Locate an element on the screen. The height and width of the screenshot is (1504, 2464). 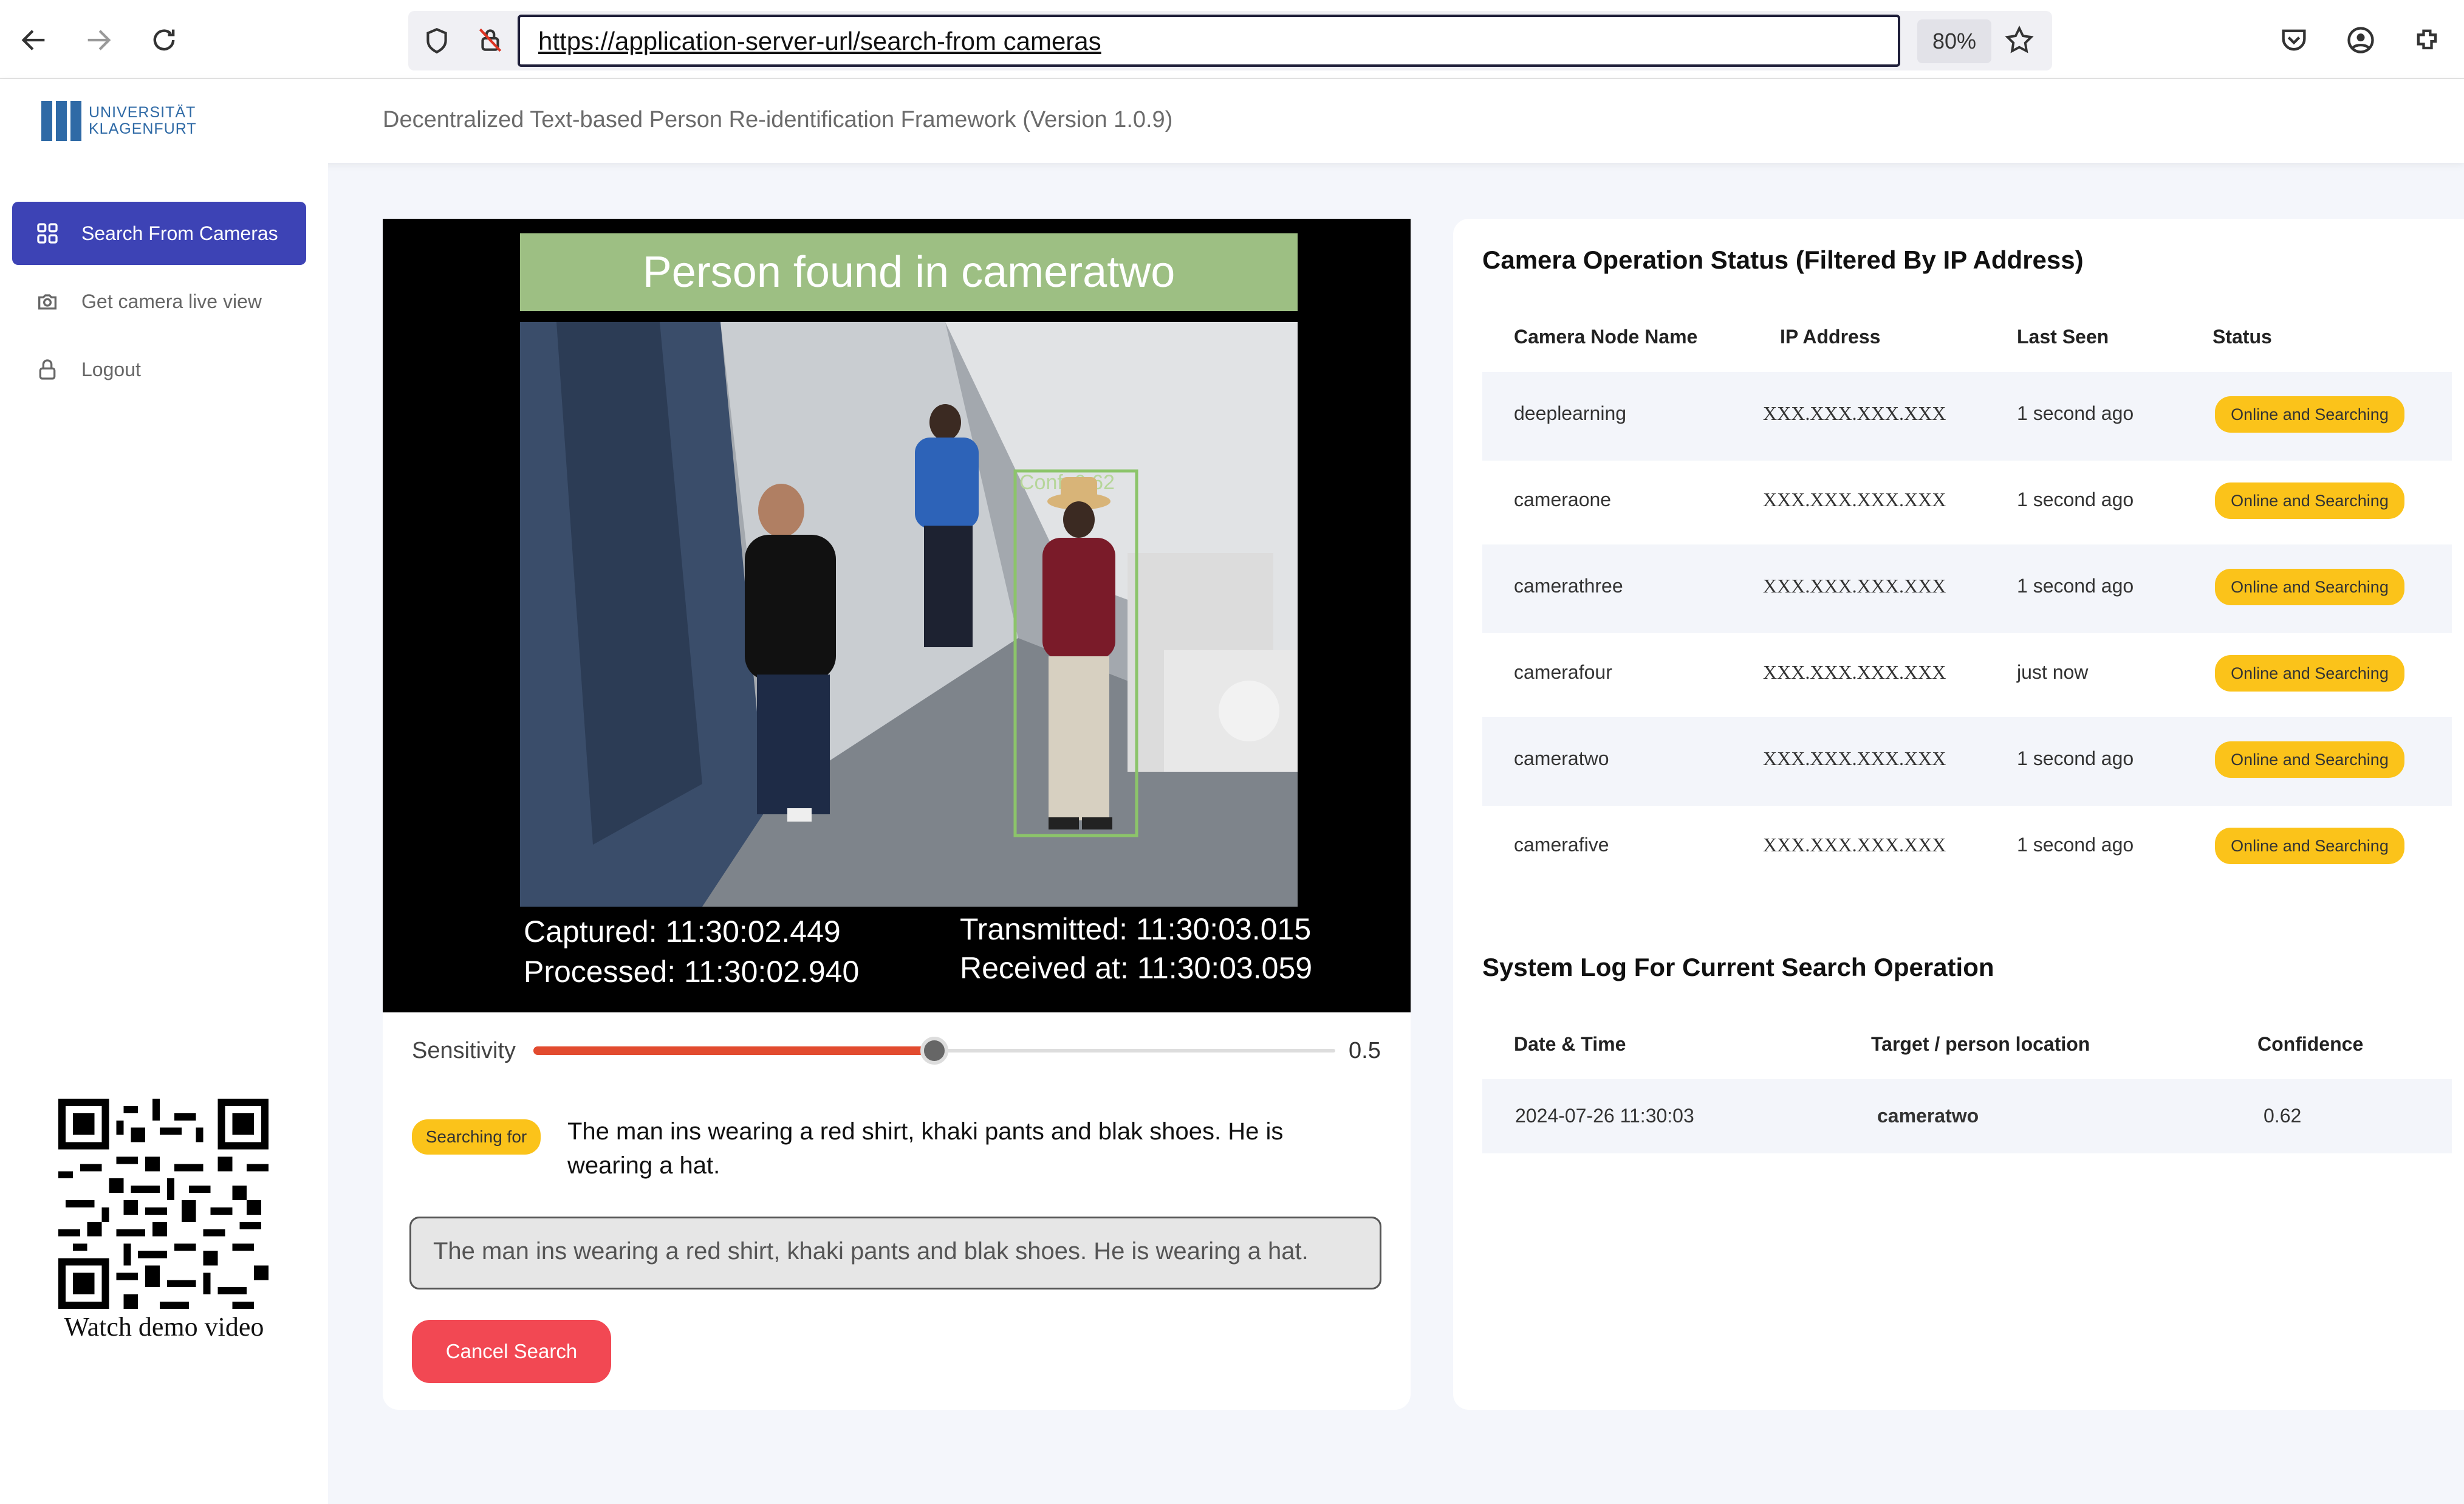
slider-thumb is located at coordinates (934, 1051).